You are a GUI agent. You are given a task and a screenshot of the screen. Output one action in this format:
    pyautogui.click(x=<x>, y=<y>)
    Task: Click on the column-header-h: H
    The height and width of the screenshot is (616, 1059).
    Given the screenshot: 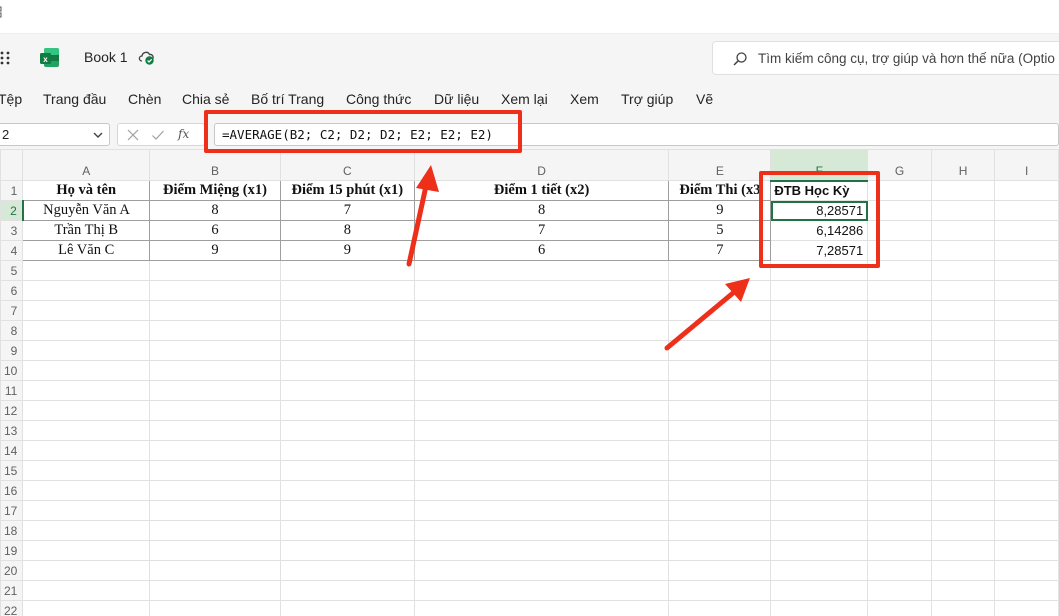 What is the action you would take?
    pyautogui.click(x=963, y=165)
    